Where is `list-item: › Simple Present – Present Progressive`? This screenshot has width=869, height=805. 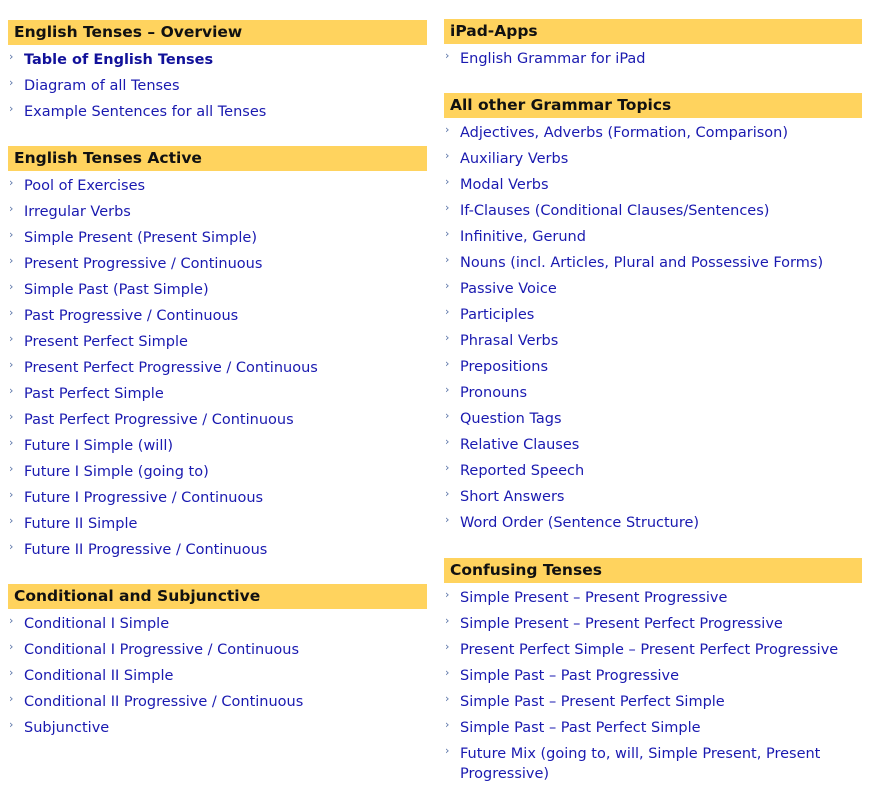 list-item: › Simple Present – Present Progressive is located at coordinates (653, 598).